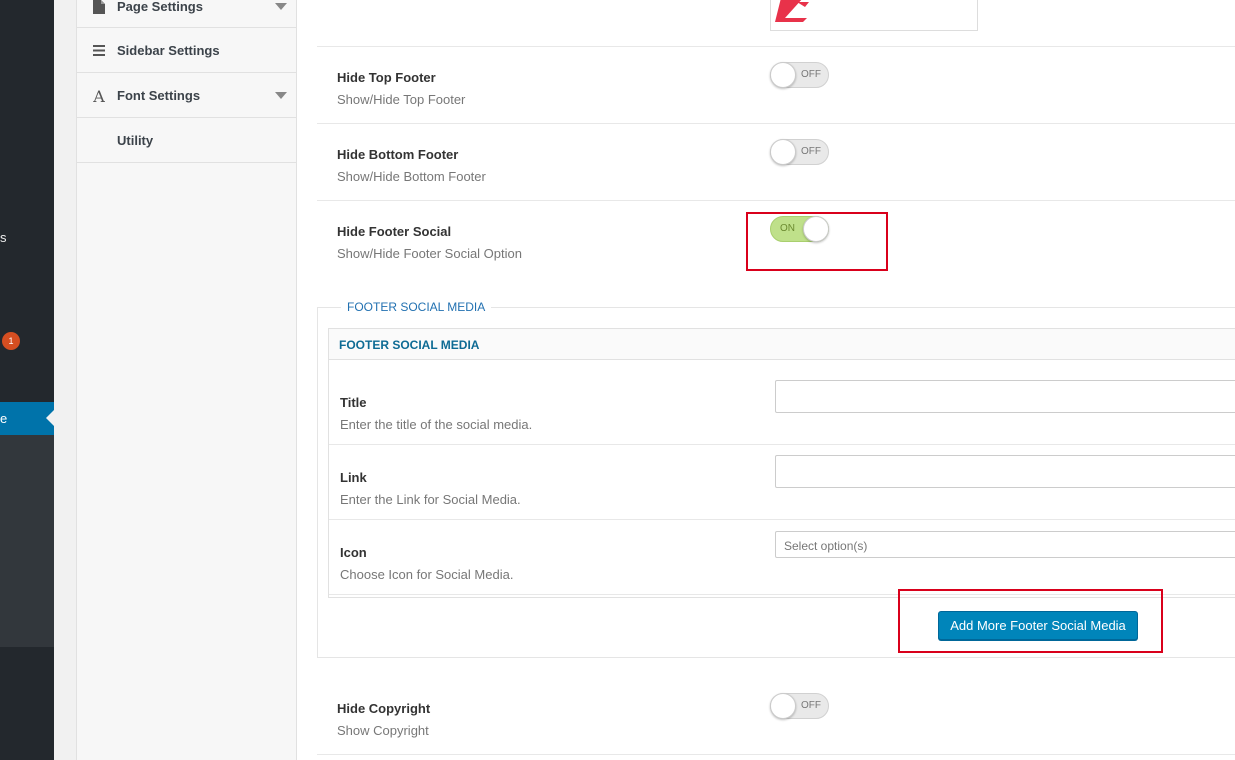  What do you see at coordinates (135, 140) in the screenshot?
I see `menu-item-label: Utility` at bounding box center [135, 140].